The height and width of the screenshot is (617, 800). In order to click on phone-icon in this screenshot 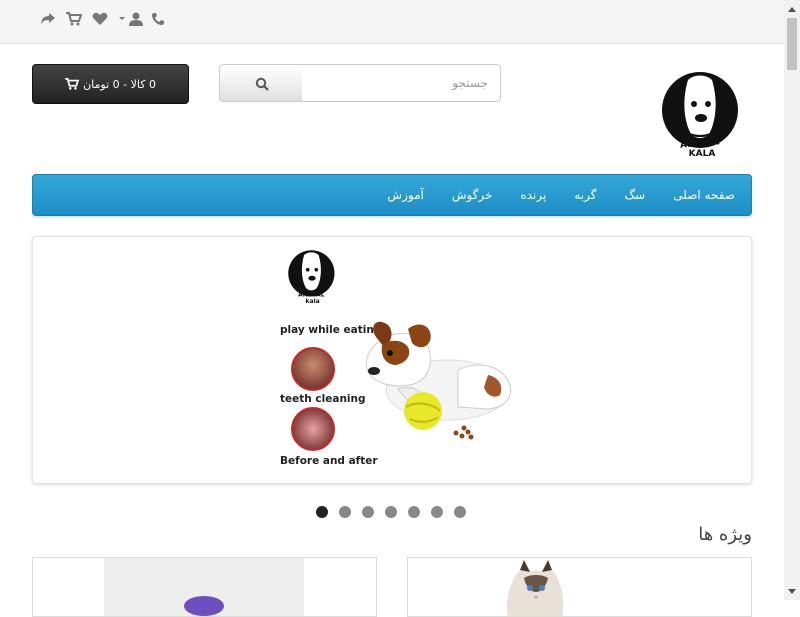, I will do `click(158, 20)`.